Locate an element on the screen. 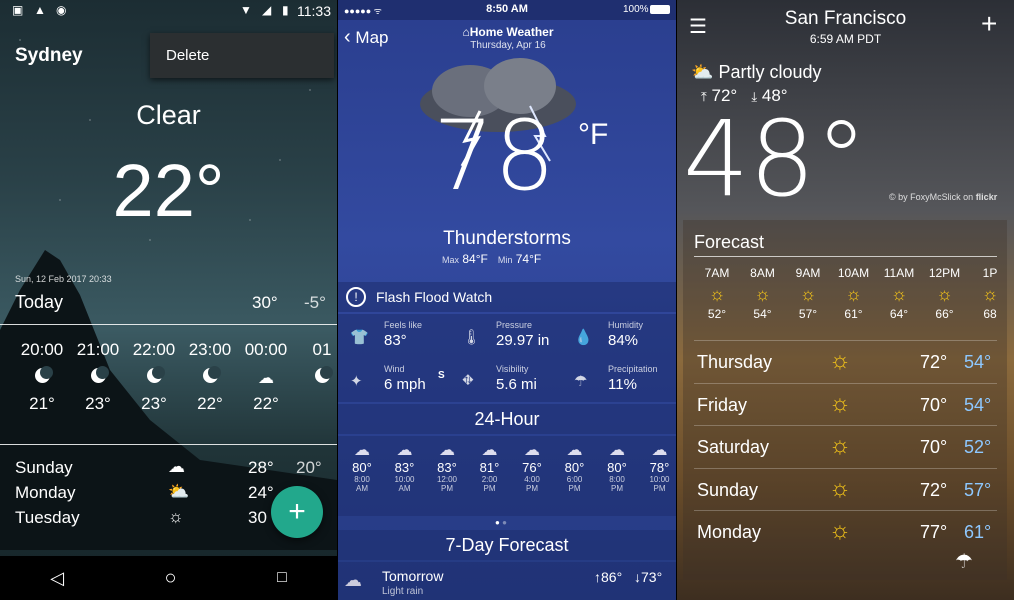 Image resolution: width=1014 pixels, height=600 pixels. hour-item: ☁ 80° 8:00 AM is located at coordinates (362, 466).